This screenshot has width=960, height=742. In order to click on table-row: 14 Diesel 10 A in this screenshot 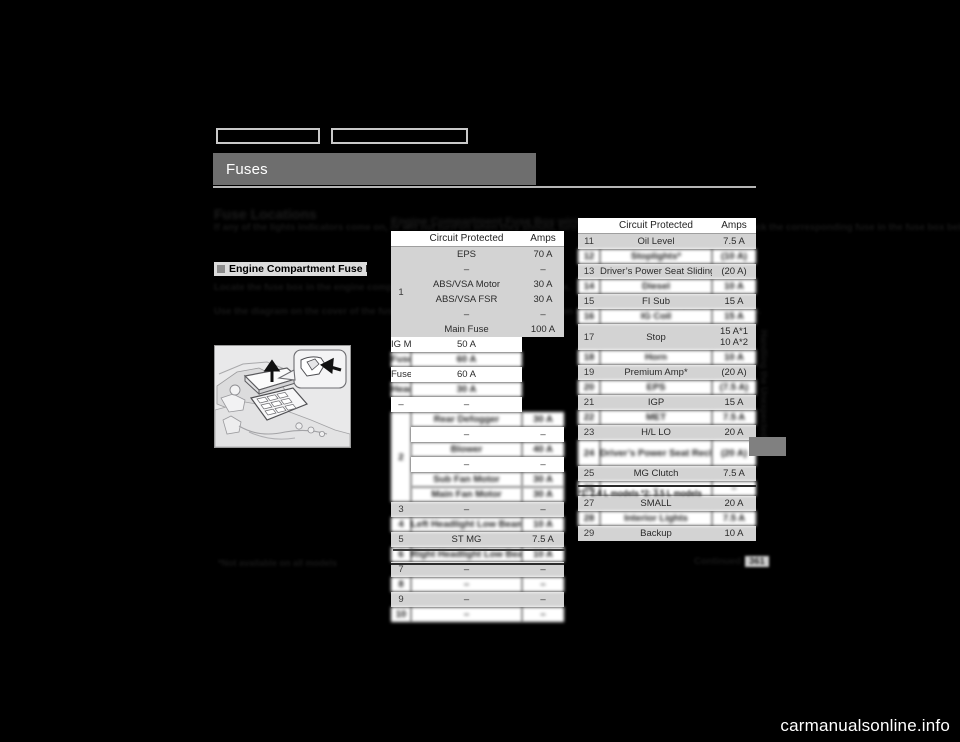, I will do `click(667, 286)`.